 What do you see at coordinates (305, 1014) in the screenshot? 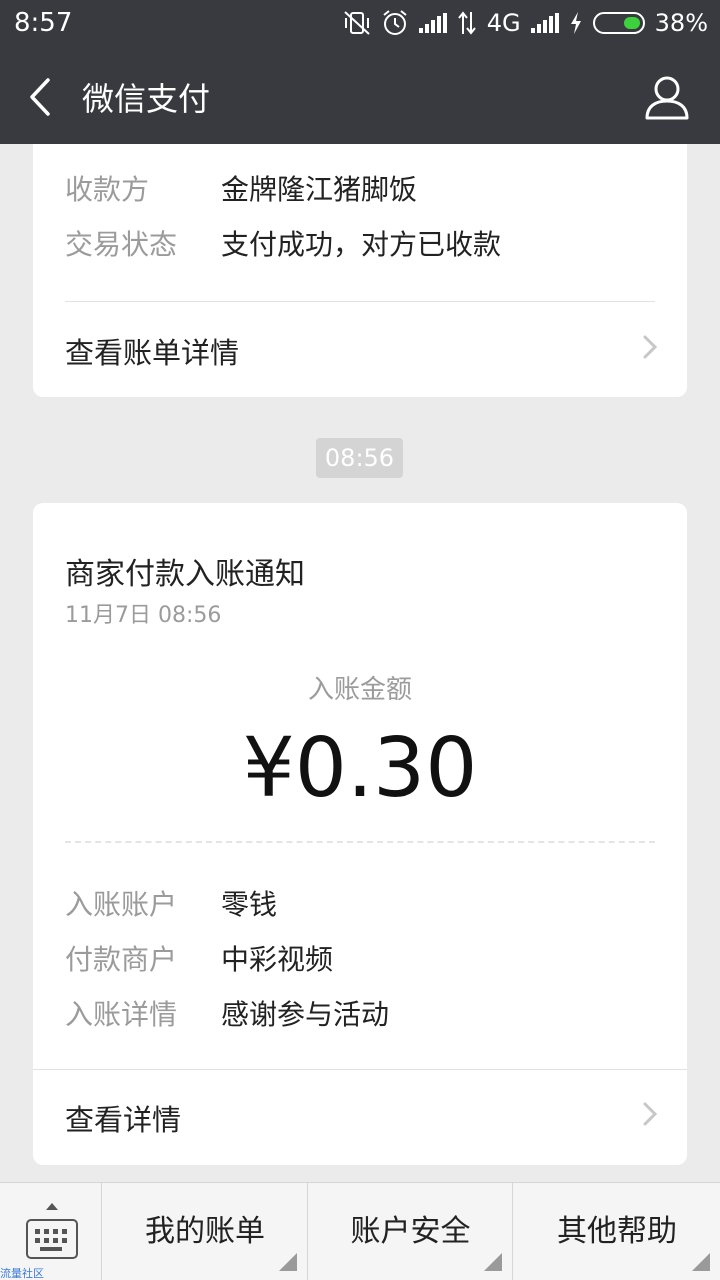
I see `details-value: 感谢参与活动` at bounding box center [305, 1014].